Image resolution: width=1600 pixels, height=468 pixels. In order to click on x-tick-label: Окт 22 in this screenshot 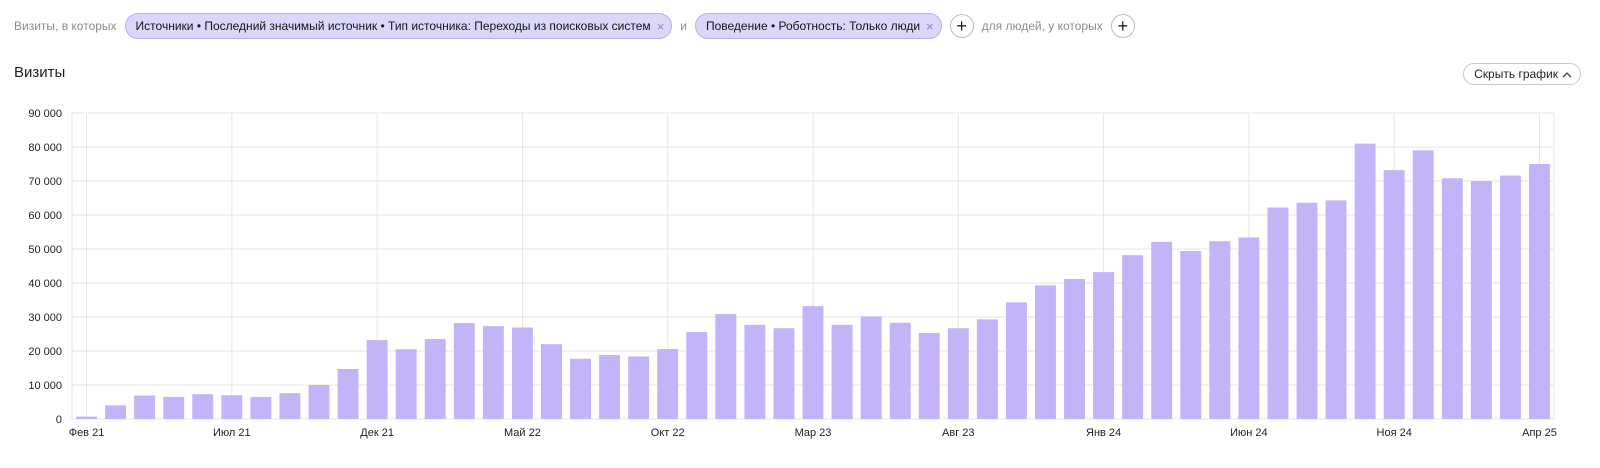, I will do `click(668, 433)`.